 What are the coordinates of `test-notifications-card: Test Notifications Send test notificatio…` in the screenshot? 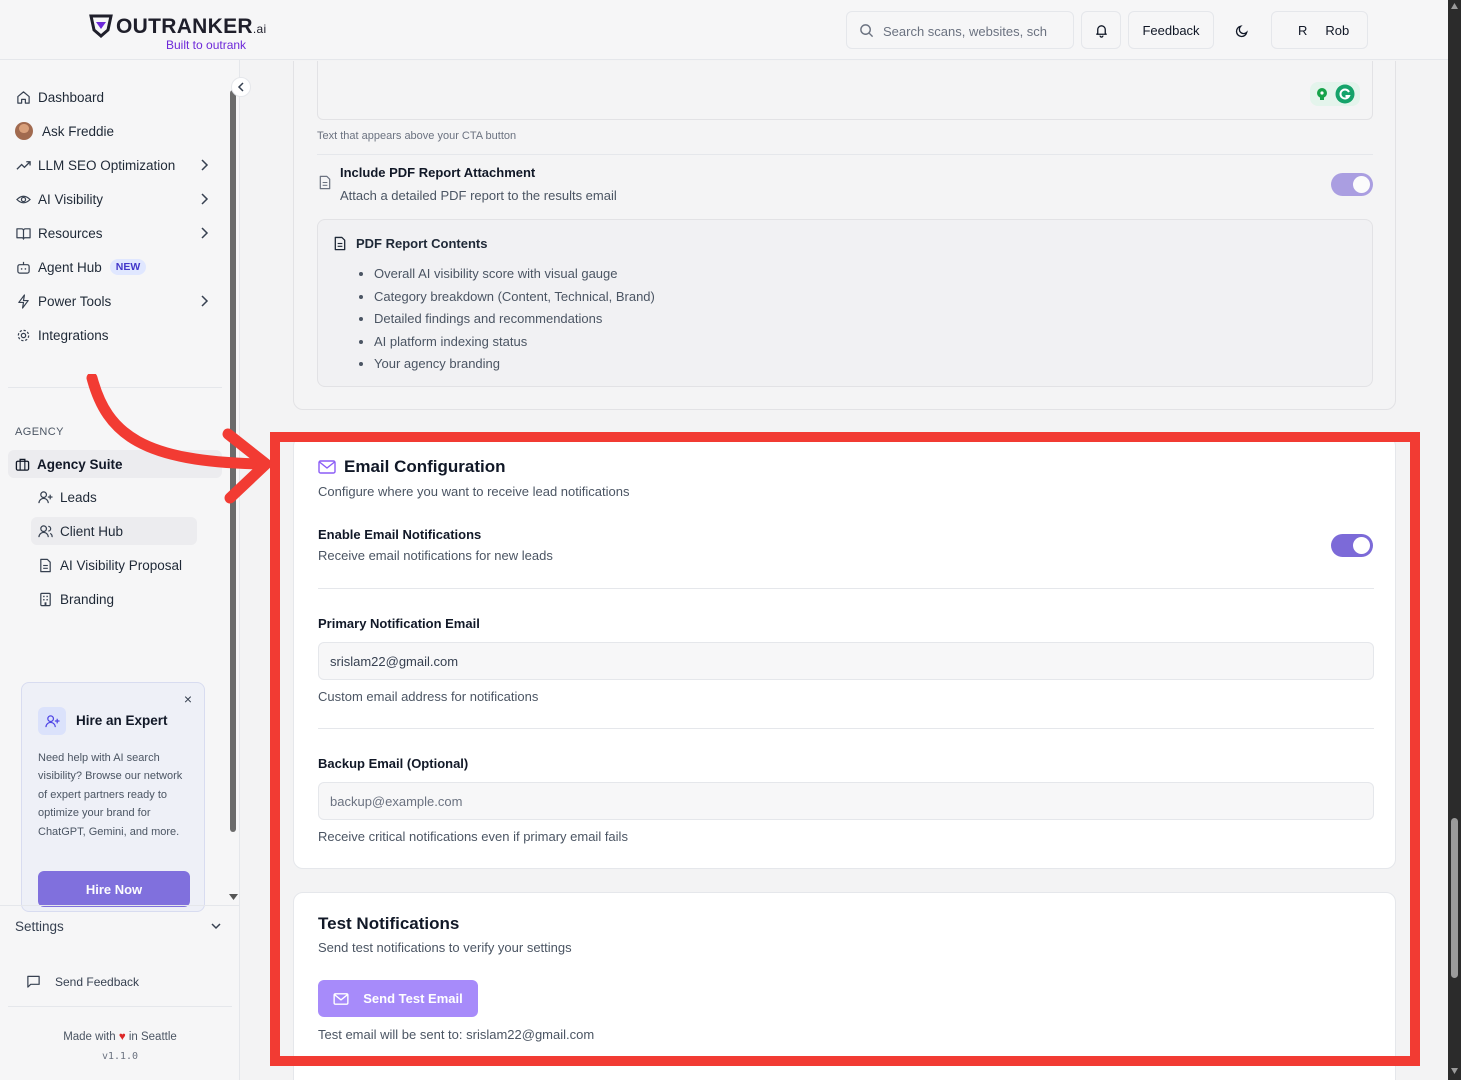 It's located at (844, 986).